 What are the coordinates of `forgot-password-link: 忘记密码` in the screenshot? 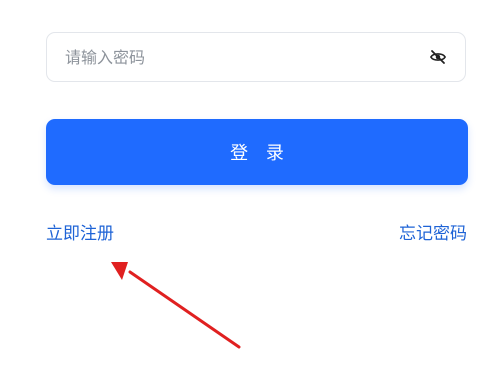 It's located at (433, 234).